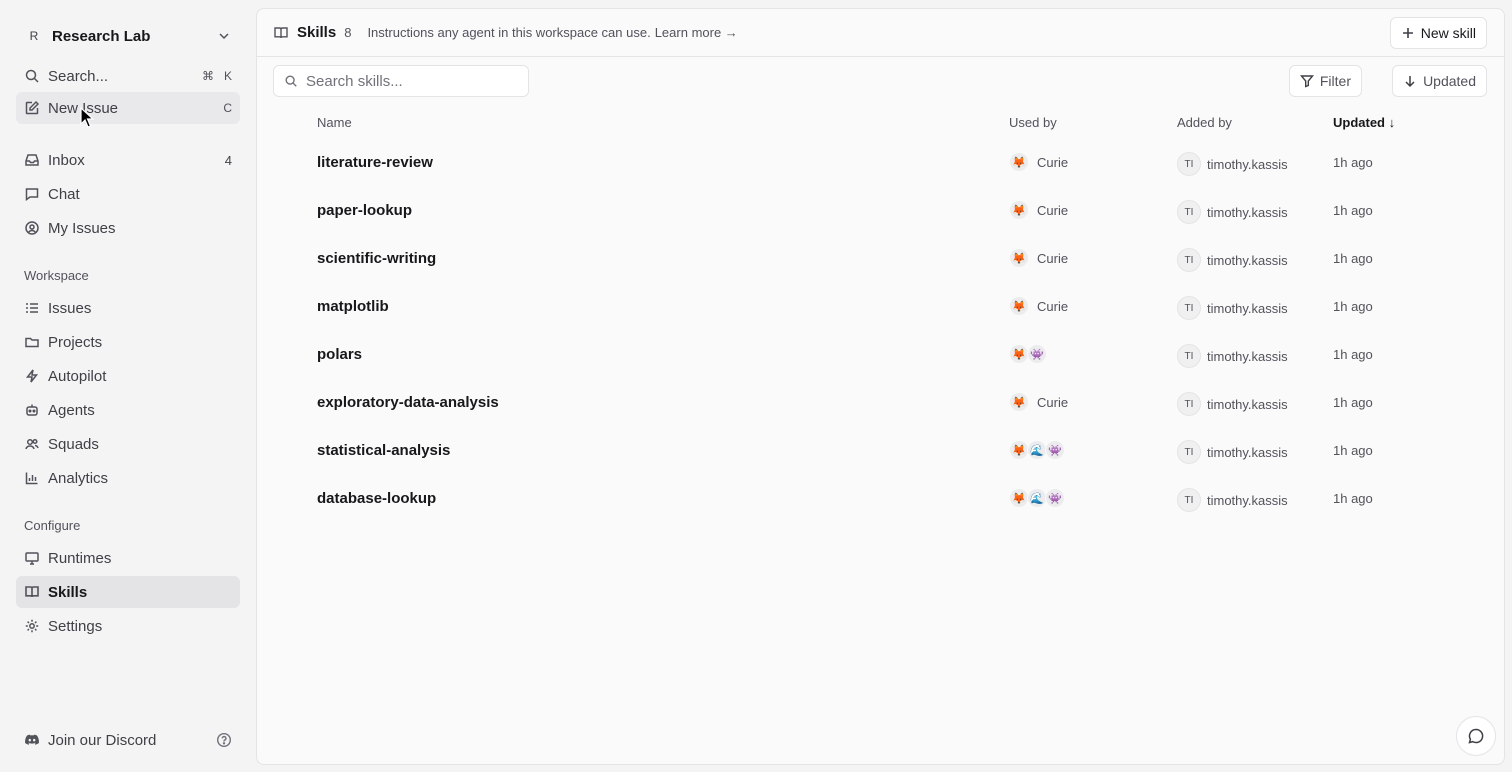  I want to click on sidebar-item-label: Squads, so click(73, 444).